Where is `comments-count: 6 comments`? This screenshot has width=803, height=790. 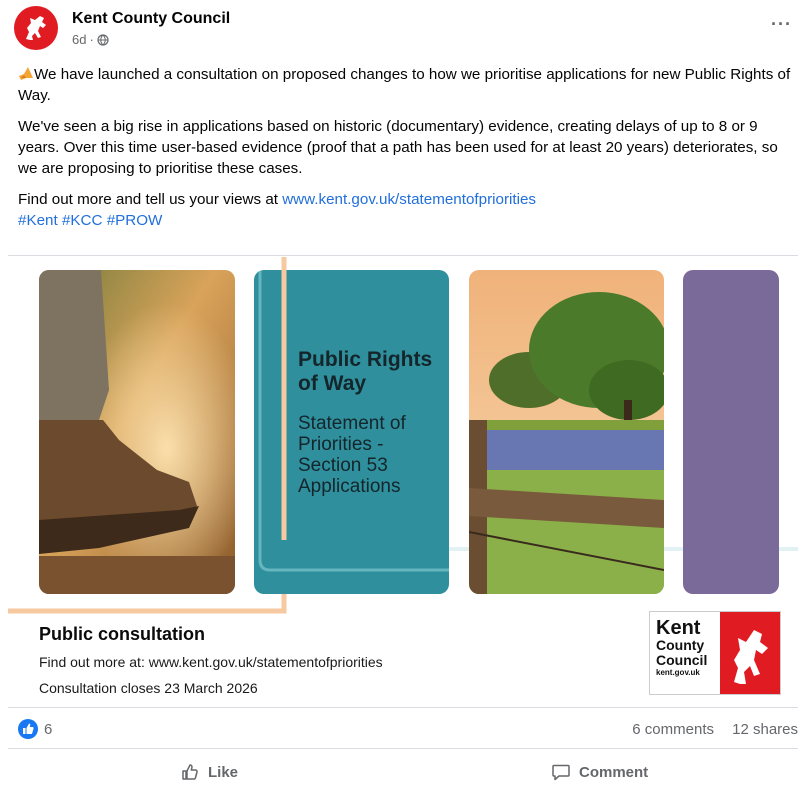 comments-count: 6 comments is located at coordinates (673, 729).